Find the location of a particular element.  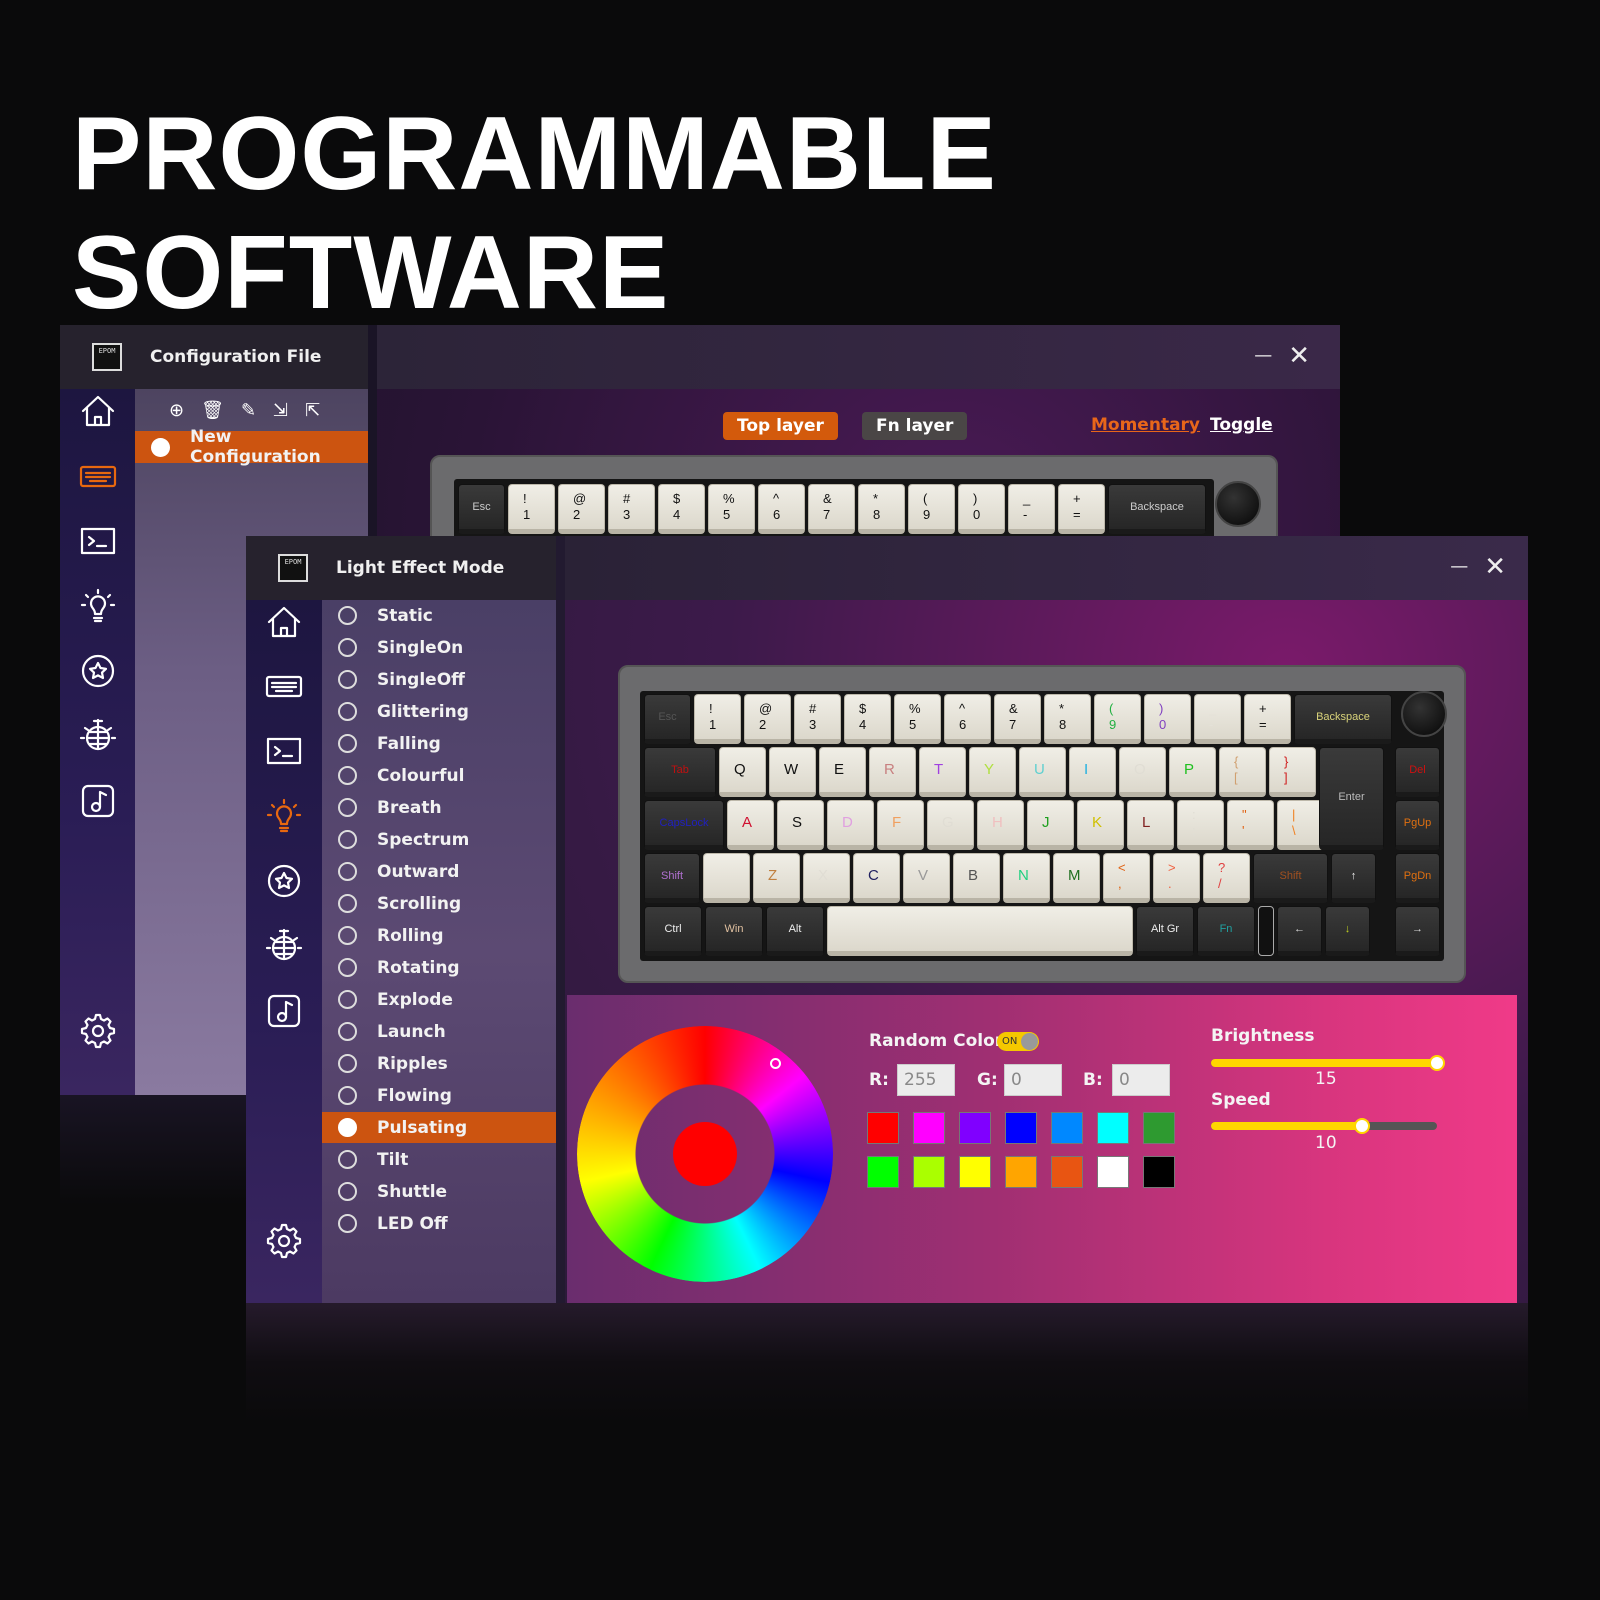

home-icon is located at coordinates (284, 622).